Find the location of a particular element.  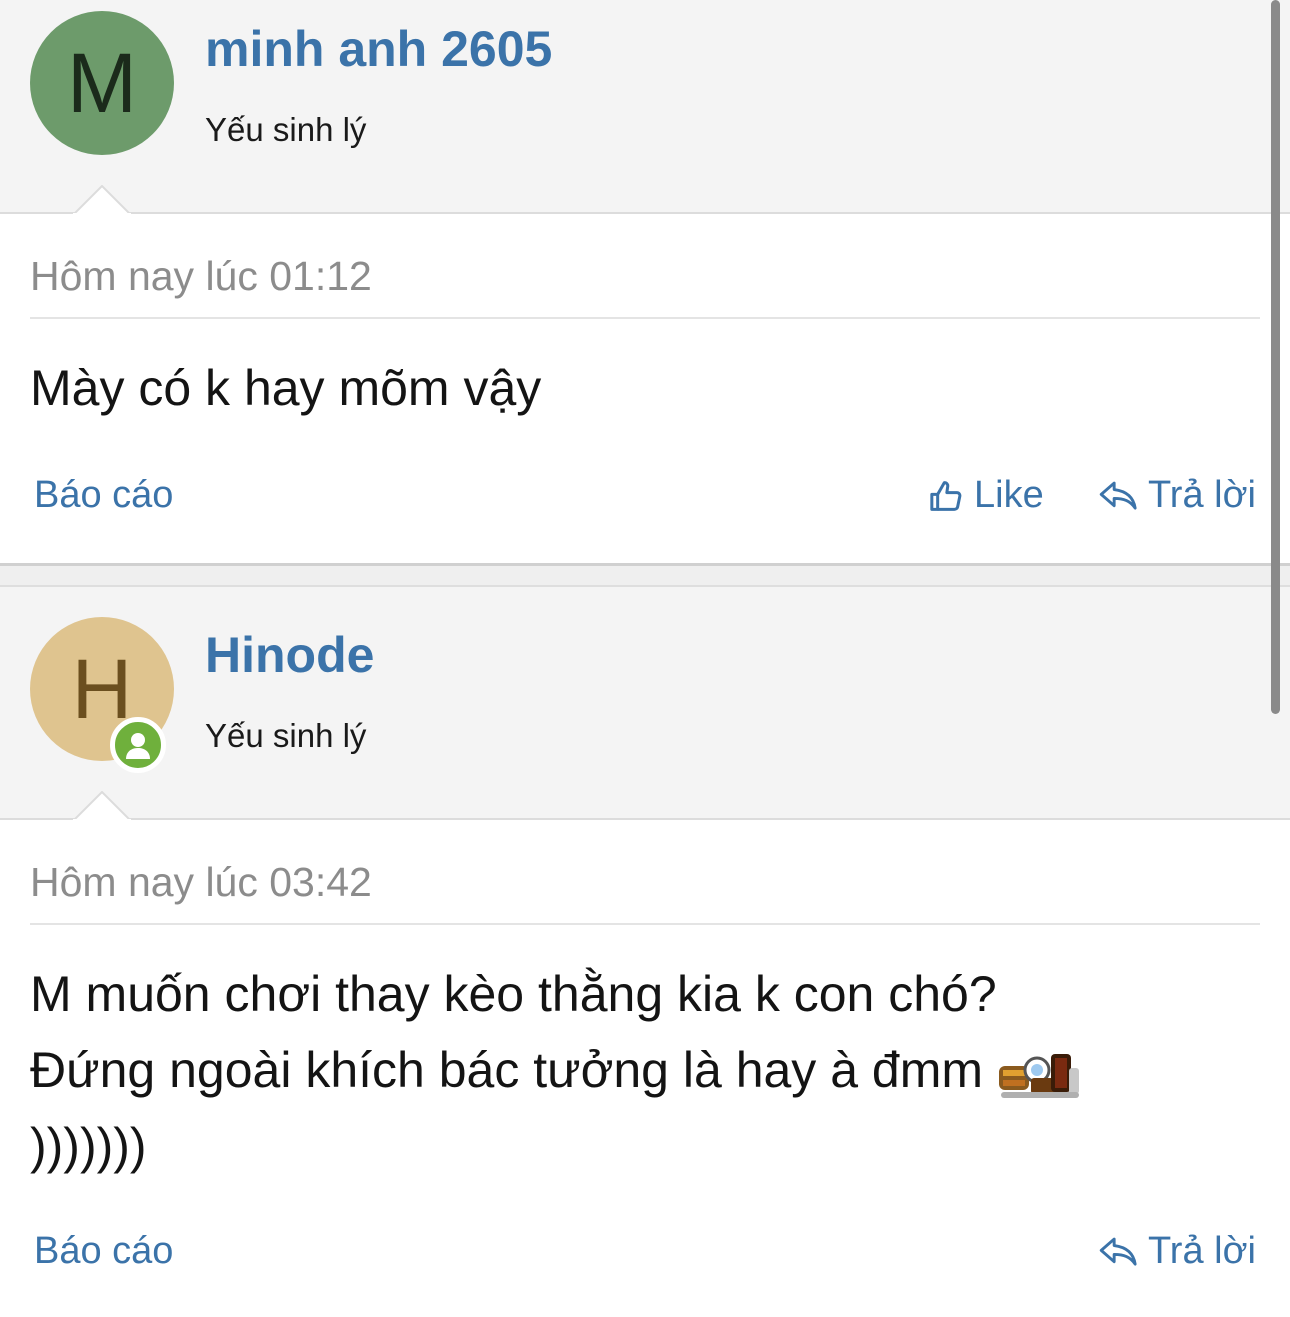

avatar-letter: H is located at coordinates (102, 689).